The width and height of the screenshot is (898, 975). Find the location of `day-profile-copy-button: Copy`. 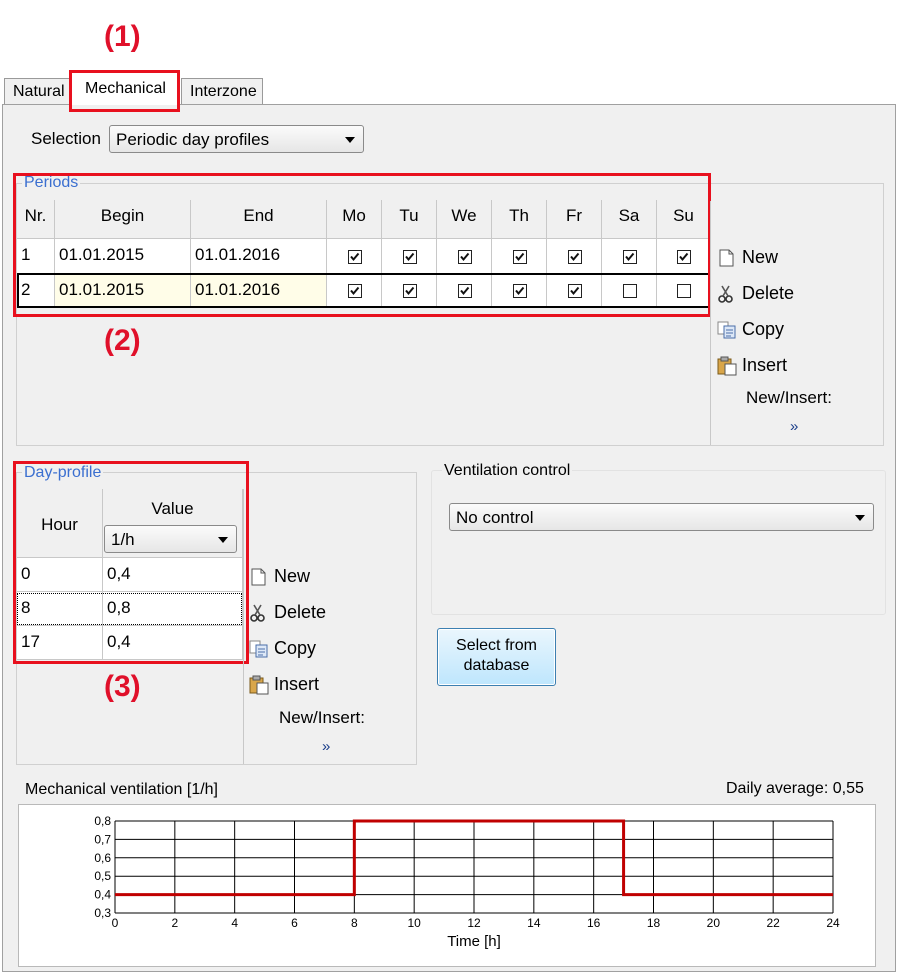

day-profile-copy-button: Copy is located at coordinates (282, 648).